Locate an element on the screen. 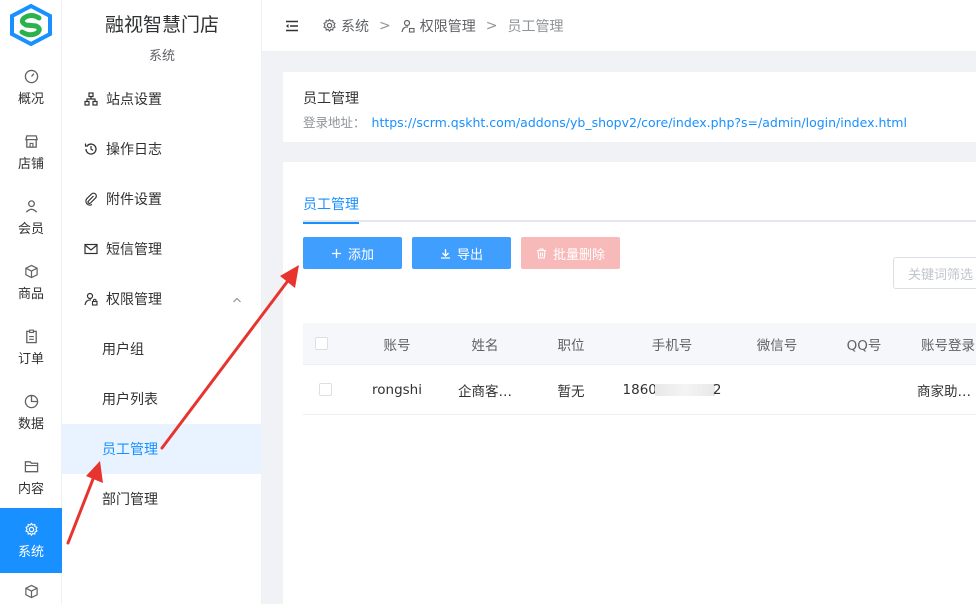 The width and height of the screenshot is (976, 604). cell-position: 暂无 is located at coordinates (571, 391).